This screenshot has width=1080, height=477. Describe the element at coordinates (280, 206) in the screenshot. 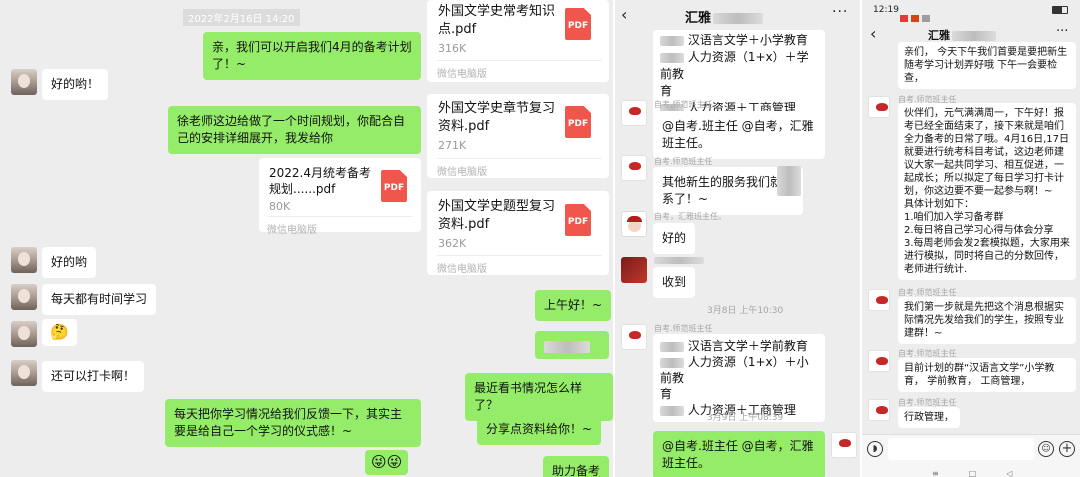

I see `file-size: 80K` at that location.